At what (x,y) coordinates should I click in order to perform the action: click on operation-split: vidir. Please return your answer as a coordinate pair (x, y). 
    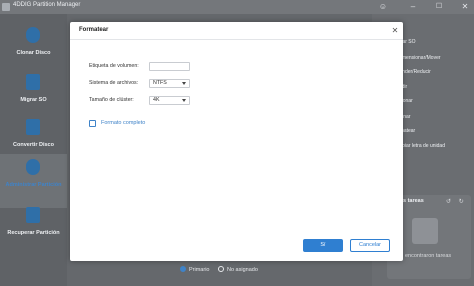
    Looking at the image, I should click on (436, 87).